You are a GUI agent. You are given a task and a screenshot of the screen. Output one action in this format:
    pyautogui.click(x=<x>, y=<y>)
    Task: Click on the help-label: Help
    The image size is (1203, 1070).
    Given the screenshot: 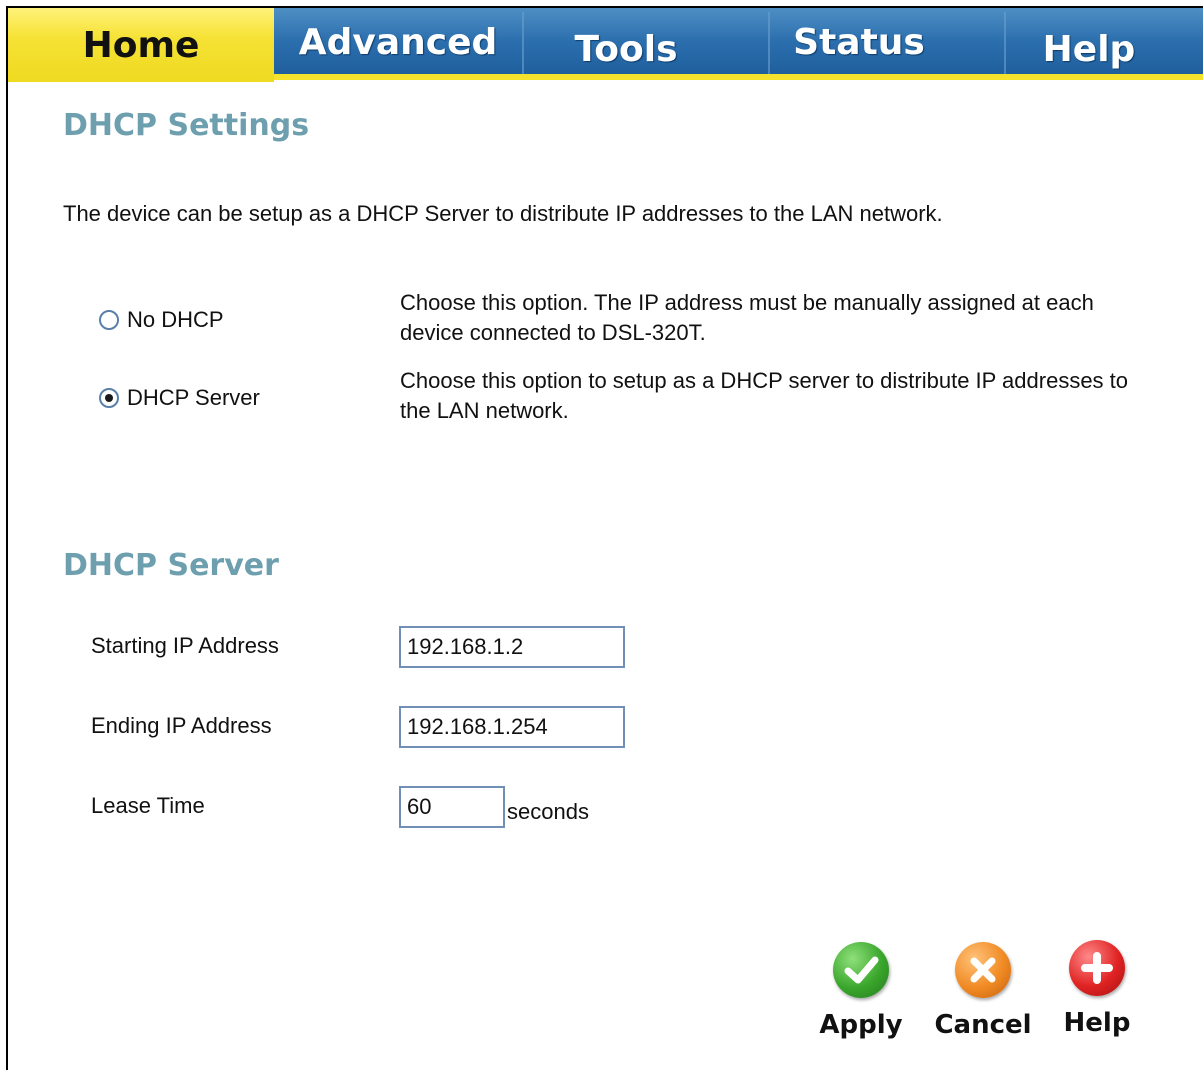 What is the action you would take?
    pyautogui.click(x=1097, y=1023)
    